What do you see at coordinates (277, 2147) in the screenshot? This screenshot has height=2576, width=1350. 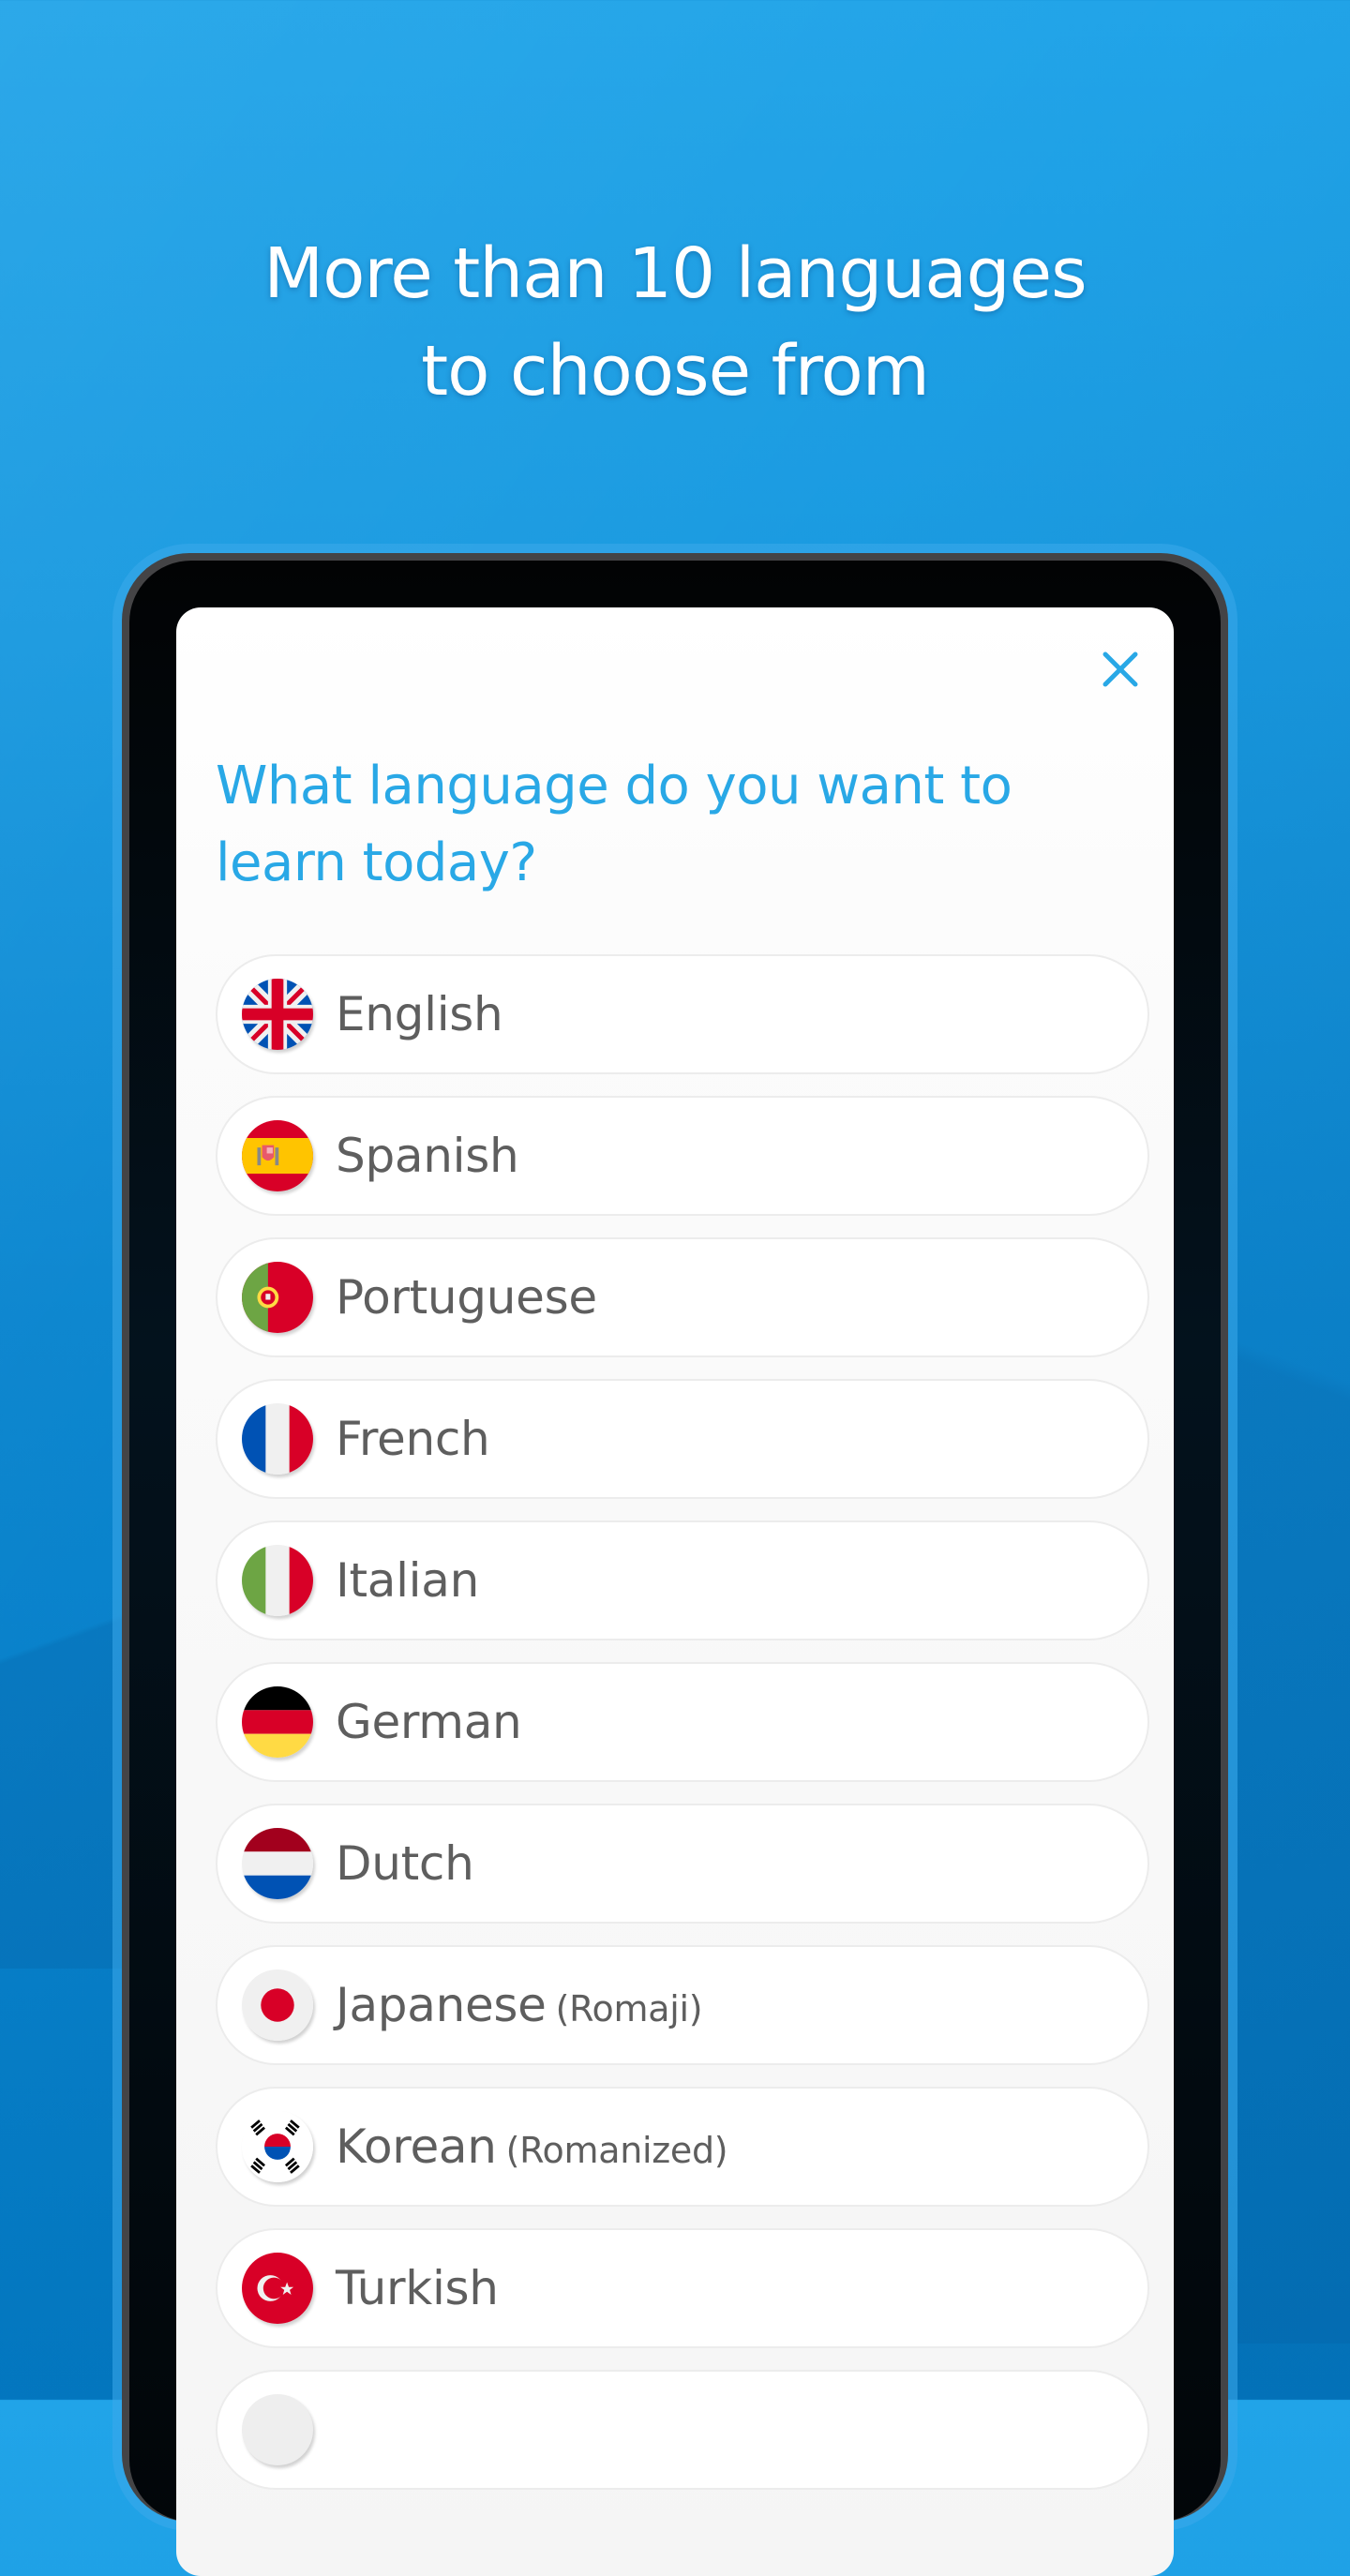 I see `korea-flag-icon` at bounding box center [277, 2147].